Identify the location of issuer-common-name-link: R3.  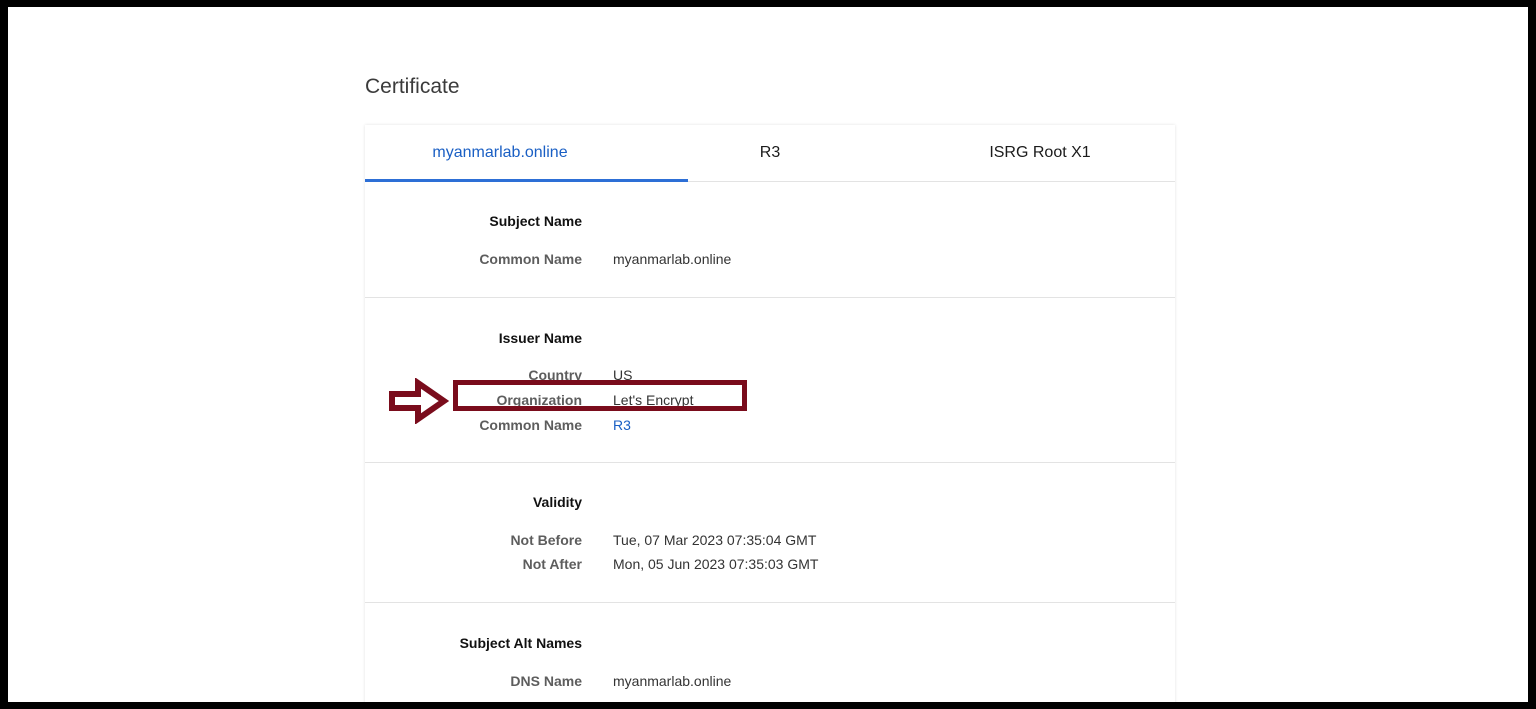
(622, 425).